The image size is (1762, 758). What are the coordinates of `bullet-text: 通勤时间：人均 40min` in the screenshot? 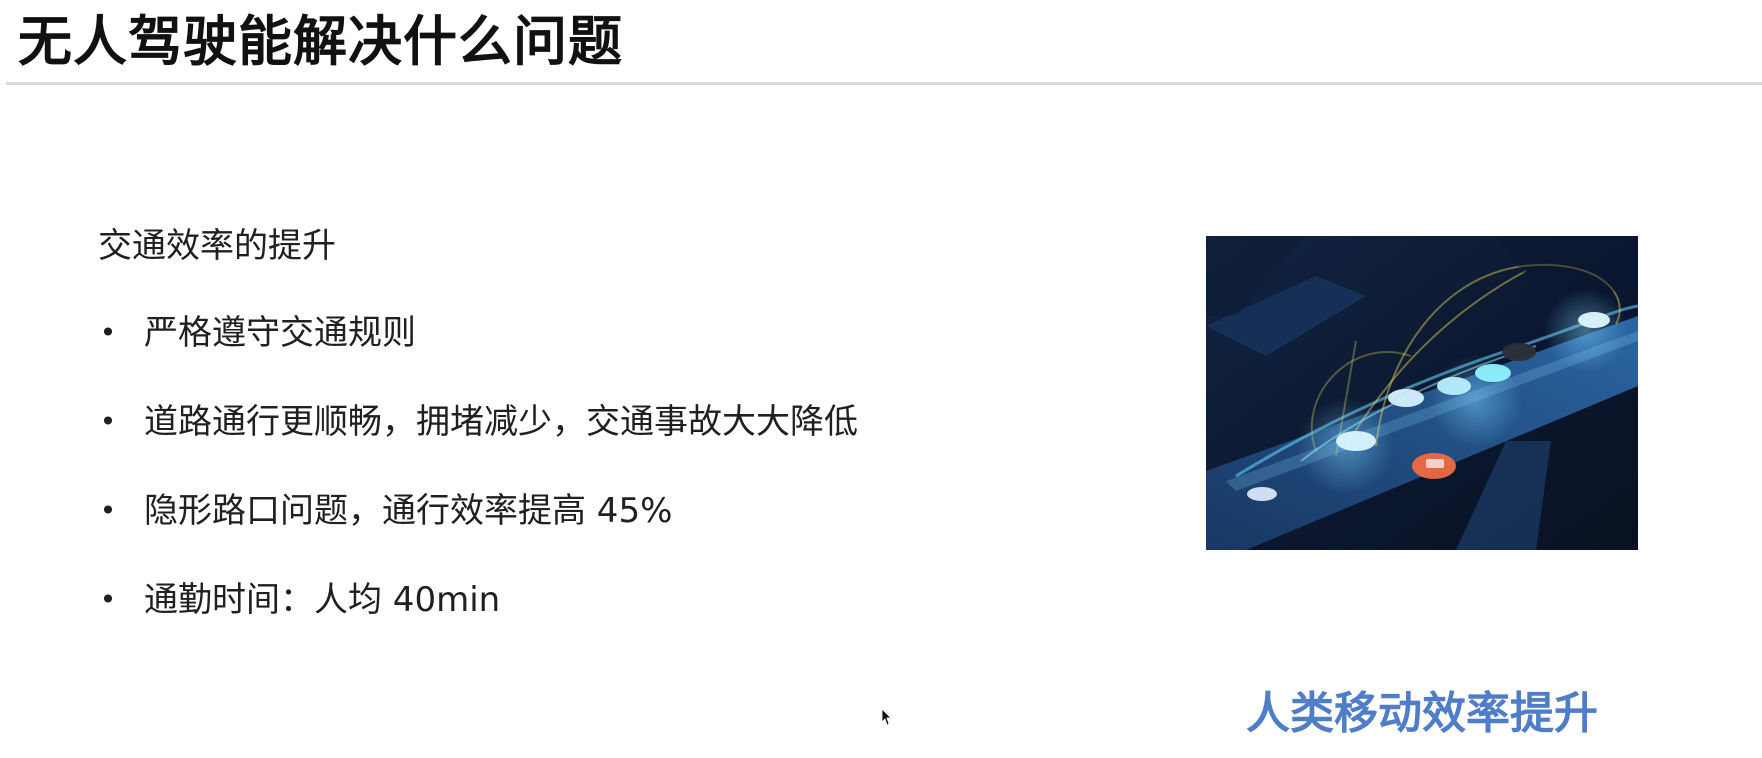 It's located at (322, 600).